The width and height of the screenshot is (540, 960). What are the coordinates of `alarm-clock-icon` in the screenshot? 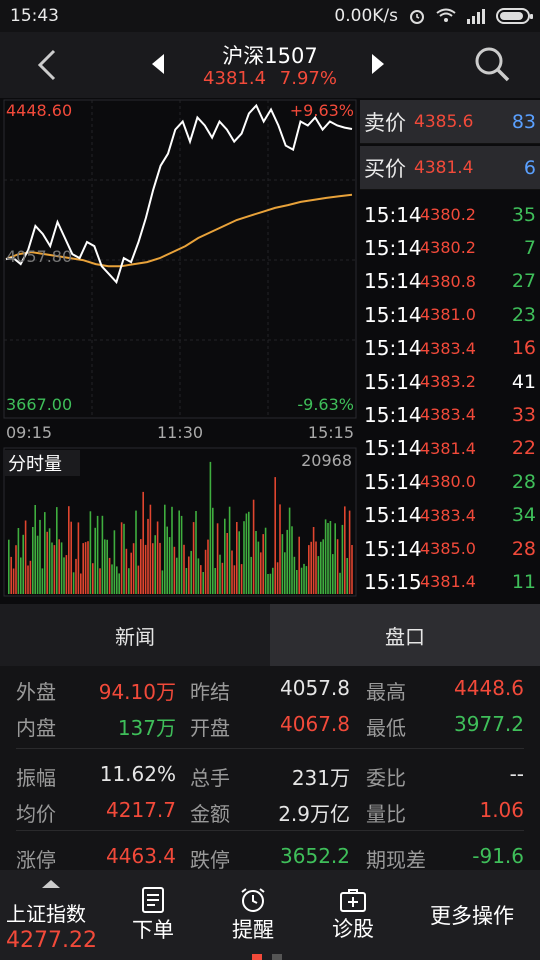 It's located at (253, 900).